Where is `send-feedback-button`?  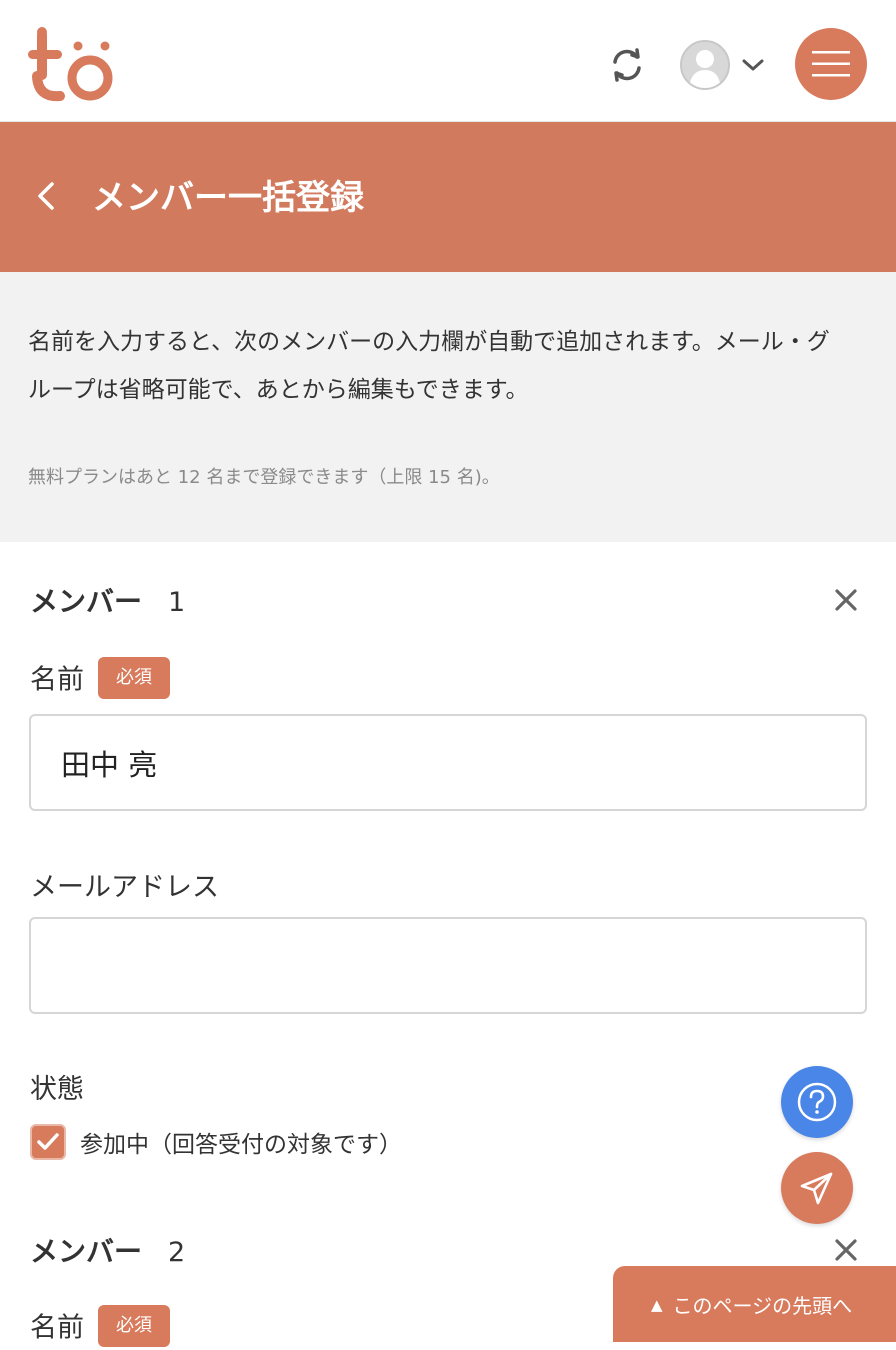 send-feedback-button is located at coordinates (817, 1188).